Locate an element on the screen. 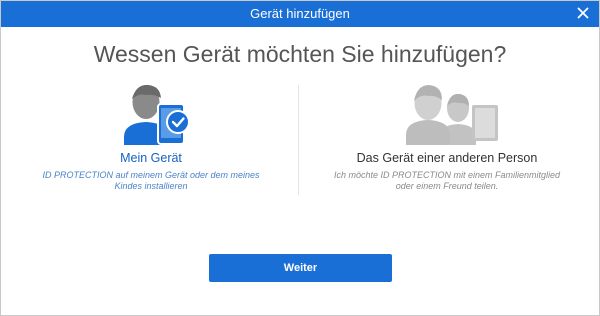 This screenshot has height=316, width=600. close-icon is located at coordinates (583, 13).